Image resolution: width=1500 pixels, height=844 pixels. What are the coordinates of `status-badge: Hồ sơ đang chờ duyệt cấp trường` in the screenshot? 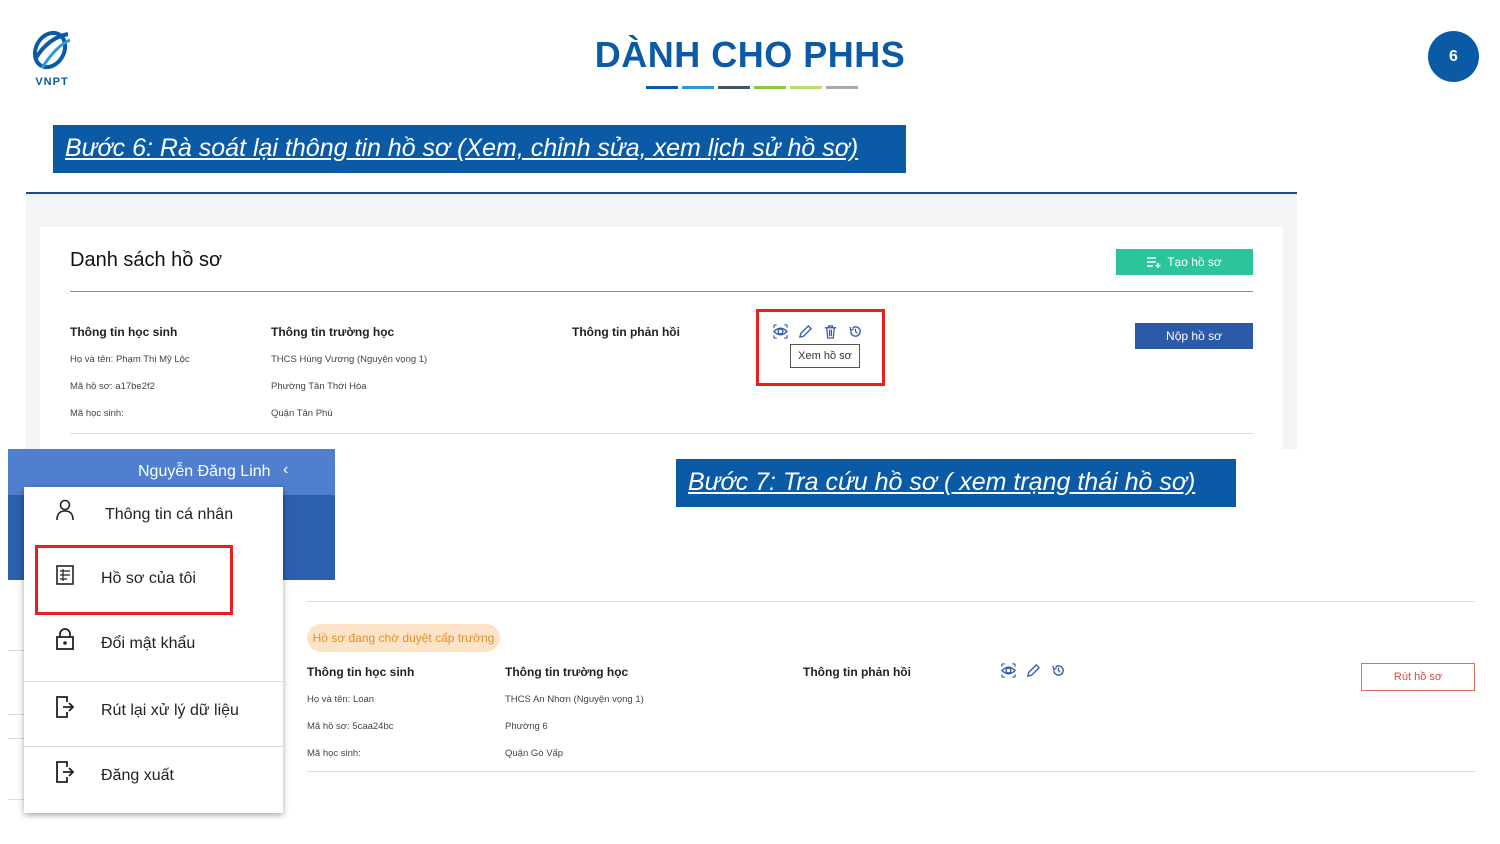 It's located at (403, 638).